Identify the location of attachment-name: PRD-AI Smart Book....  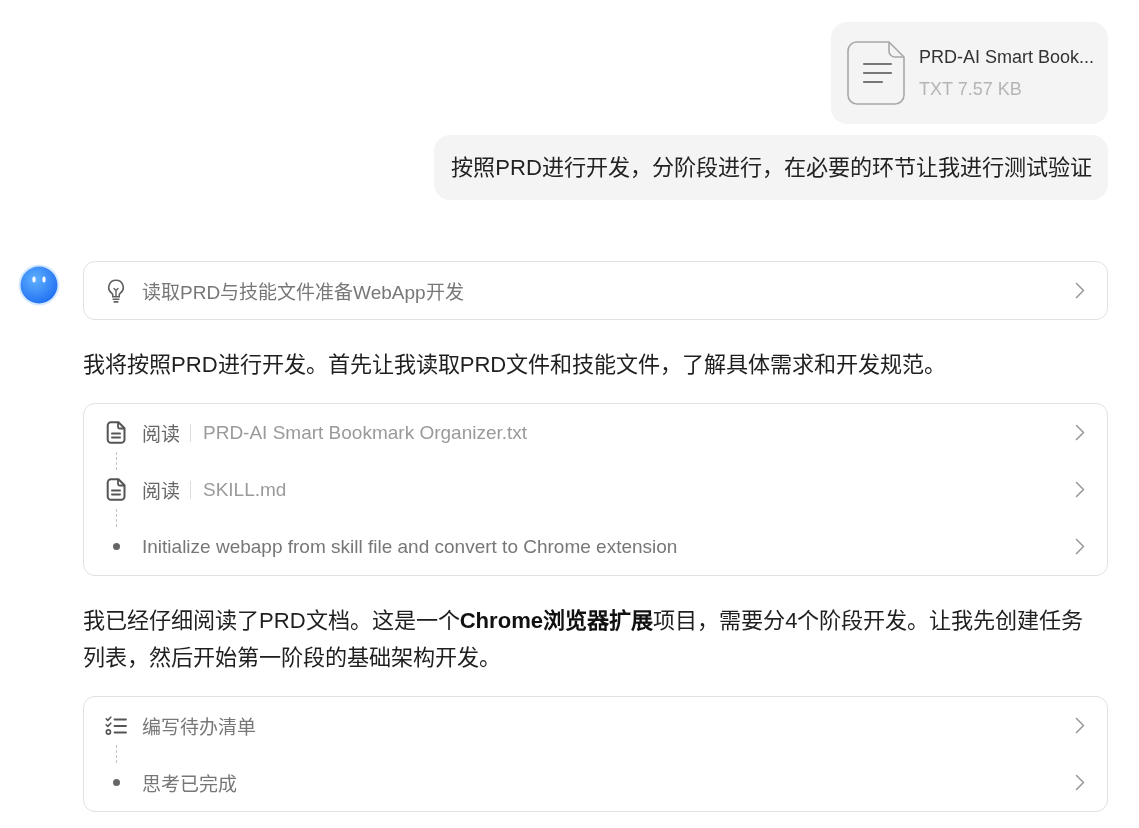
(1006, 57).